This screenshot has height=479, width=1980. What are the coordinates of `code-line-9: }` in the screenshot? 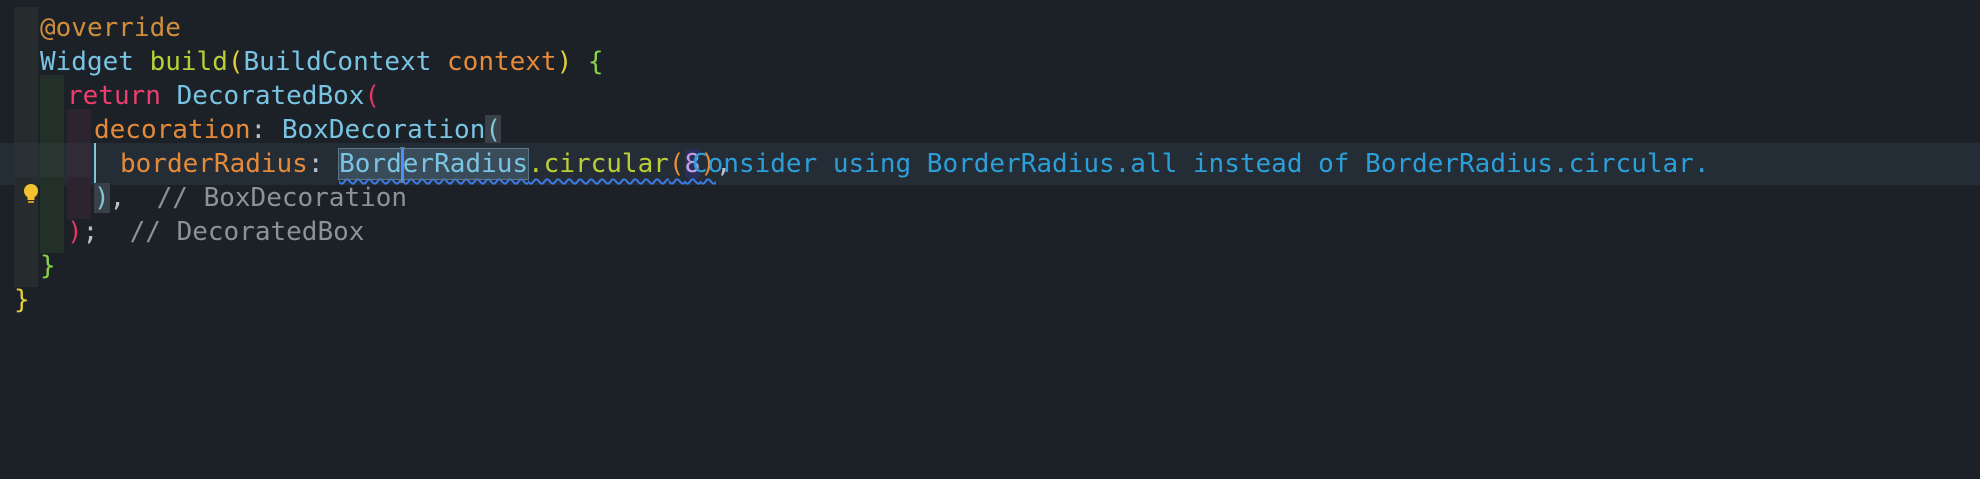 It's located at (990, 300).